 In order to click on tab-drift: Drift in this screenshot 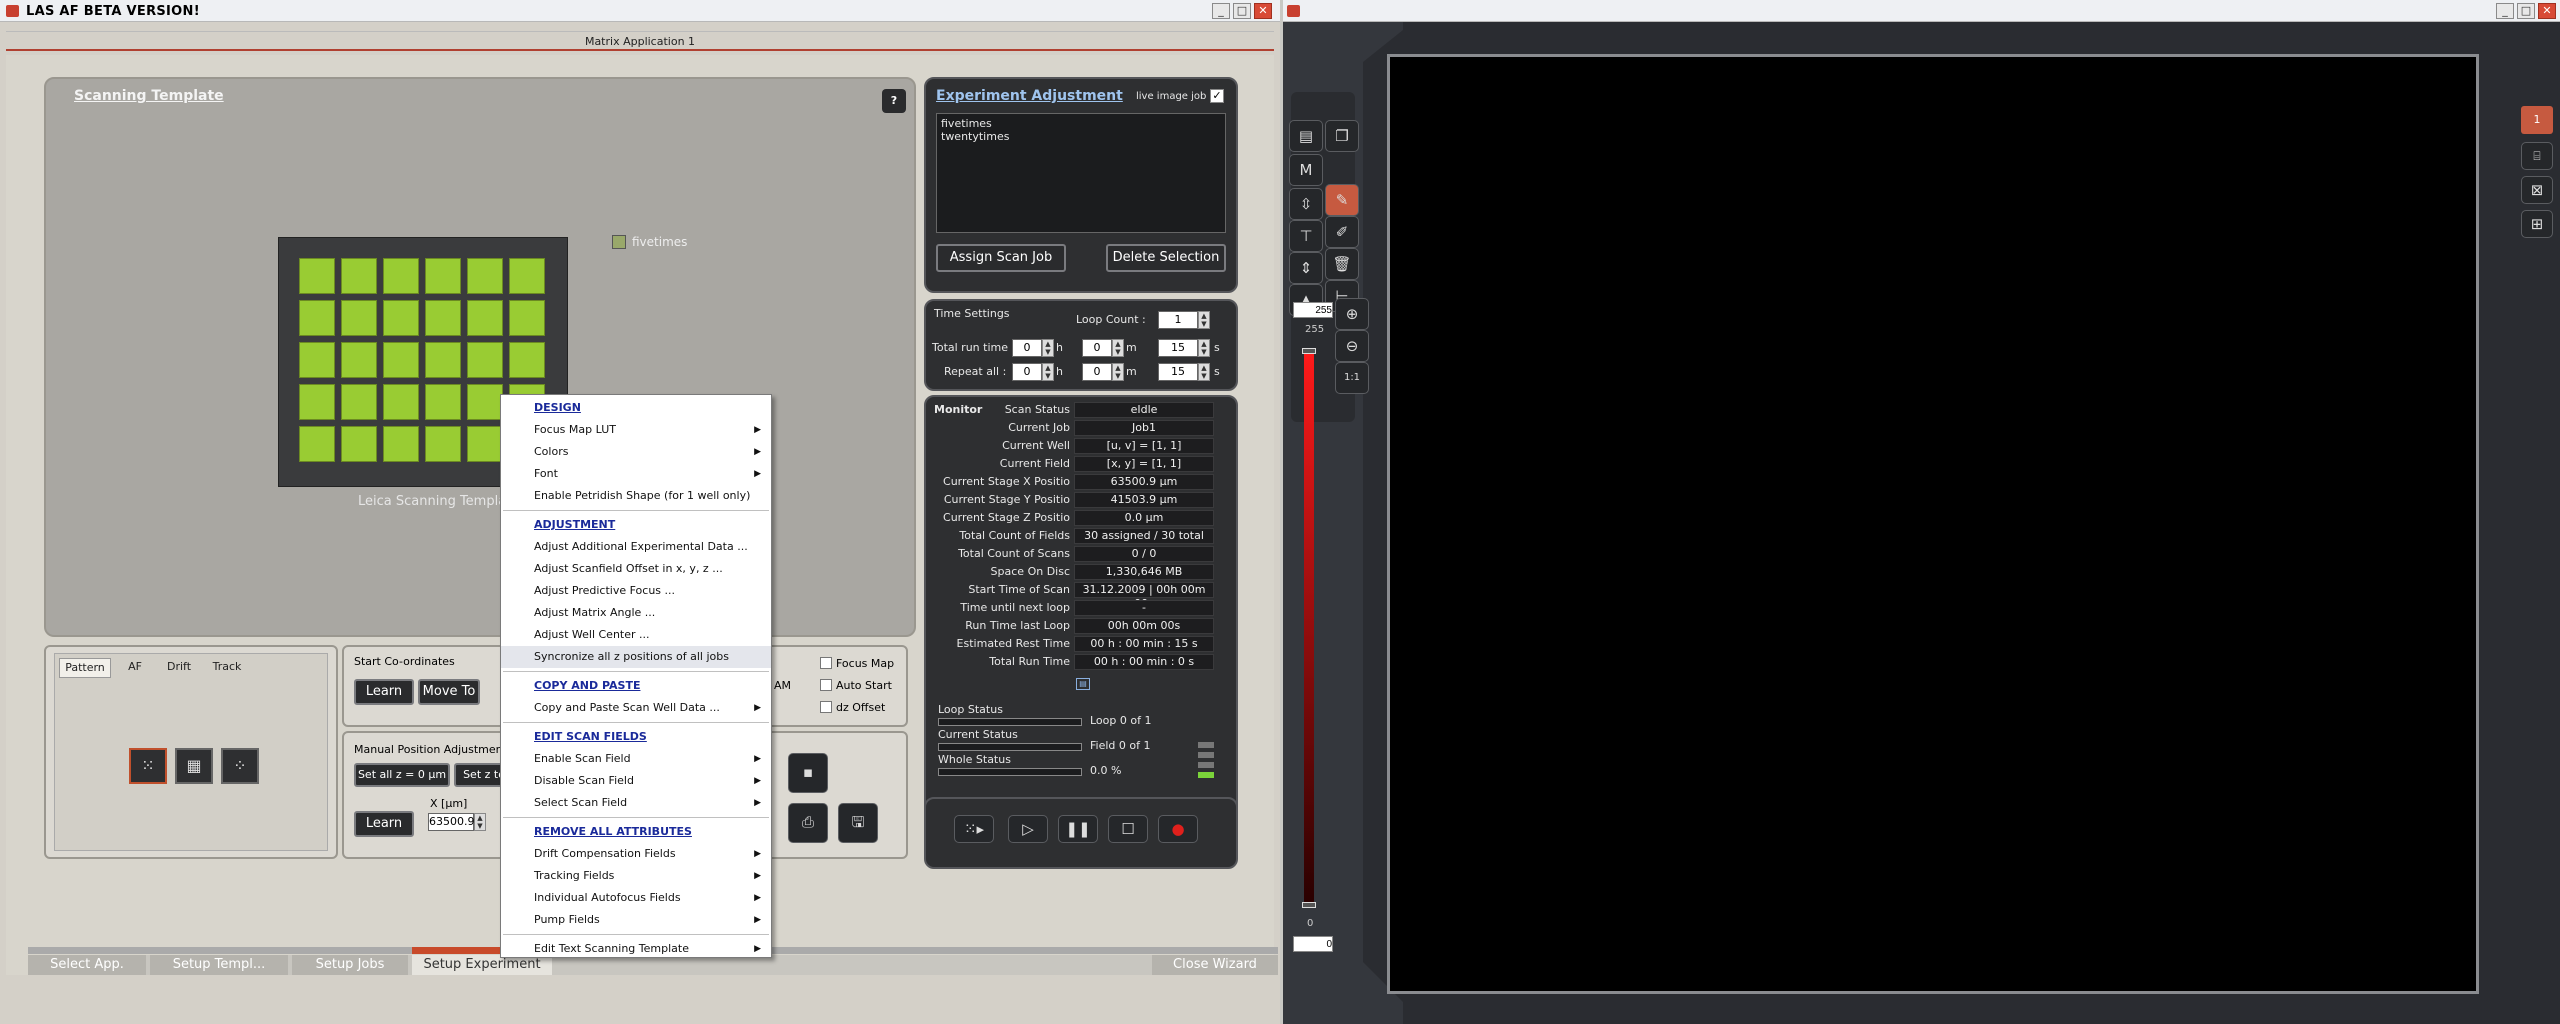, I will do `click(179, 668)`.